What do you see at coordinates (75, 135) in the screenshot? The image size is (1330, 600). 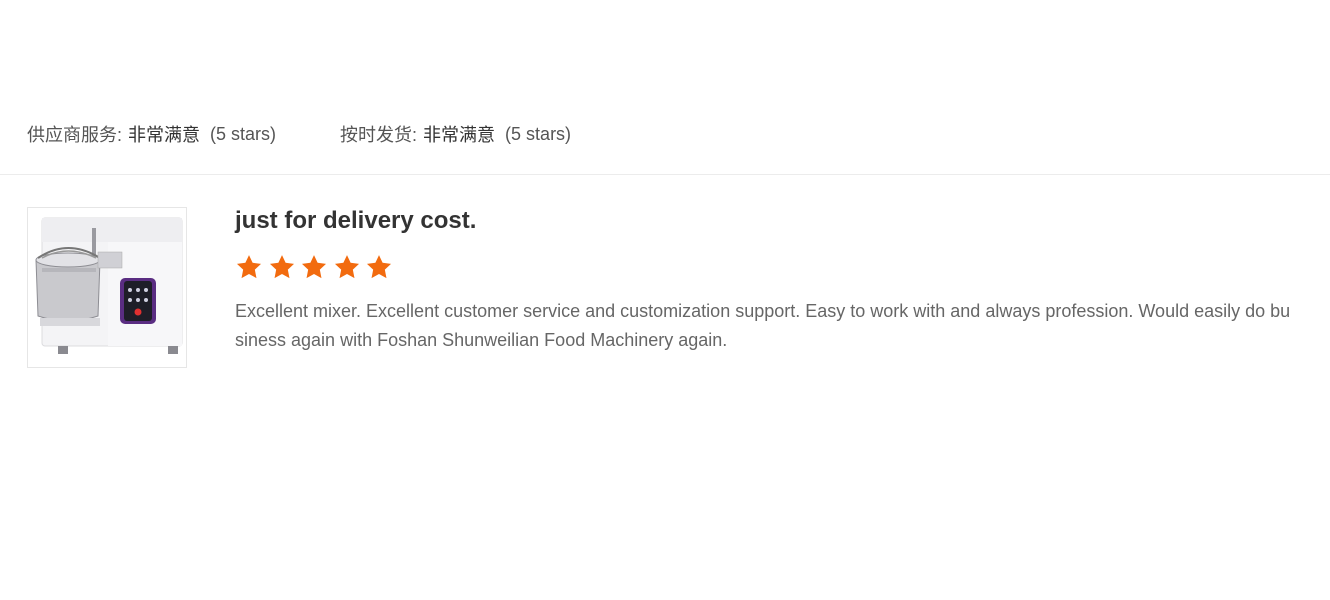 I see `rating-supplier-service-label: 供应商服务:` at bounding box center [75, 135].